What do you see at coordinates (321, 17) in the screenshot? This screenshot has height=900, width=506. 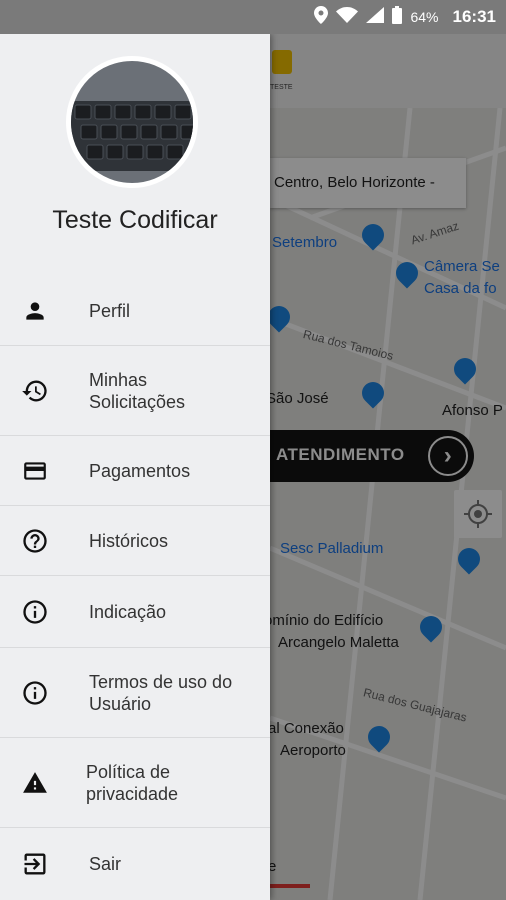 I see `location-icon` at bounding box center [321, 17].